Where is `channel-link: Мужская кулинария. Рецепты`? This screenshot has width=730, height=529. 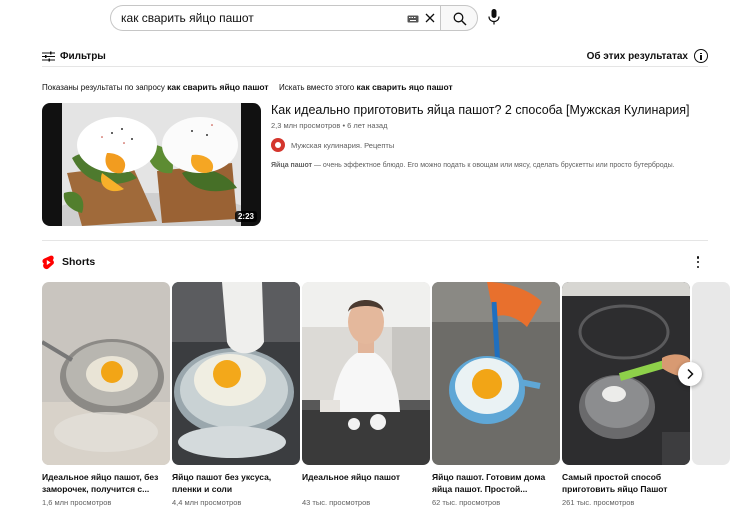 channel-link: Мужская кулинария. Рецепты is located at coordinates (332, 145).